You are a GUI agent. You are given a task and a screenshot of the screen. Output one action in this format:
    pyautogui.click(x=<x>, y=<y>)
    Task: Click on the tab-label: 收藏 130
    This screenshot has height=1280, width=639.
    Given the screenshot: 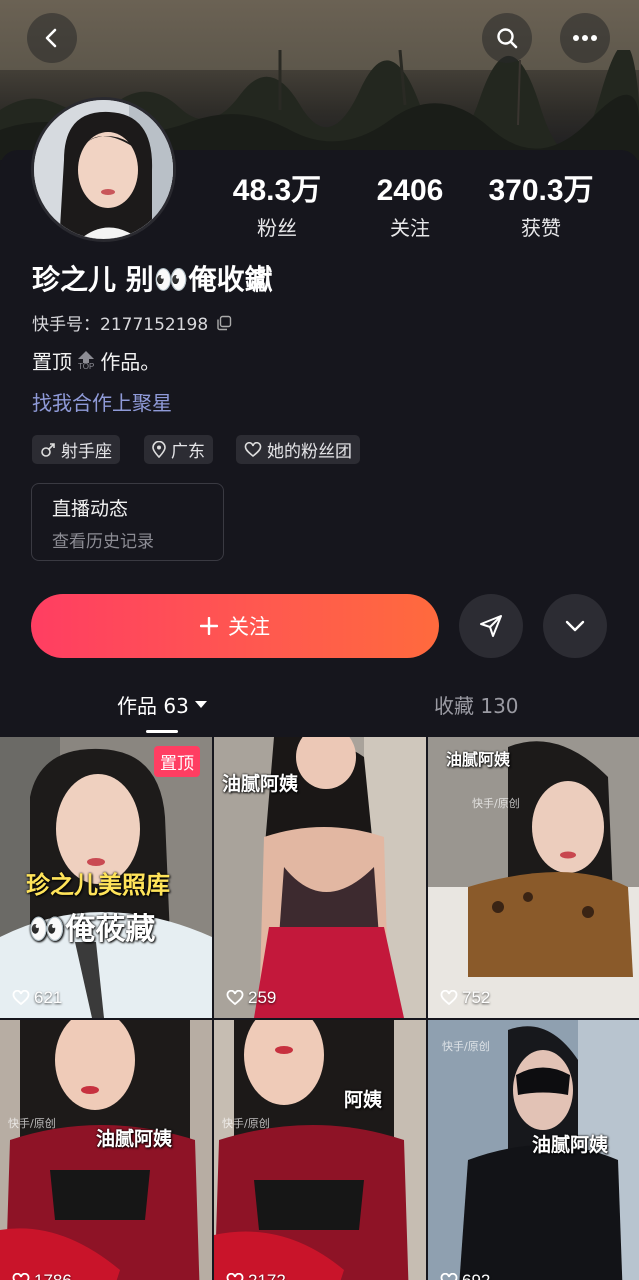 What is the action you would take?
    pyautogui.click(x=476, y=706)
    